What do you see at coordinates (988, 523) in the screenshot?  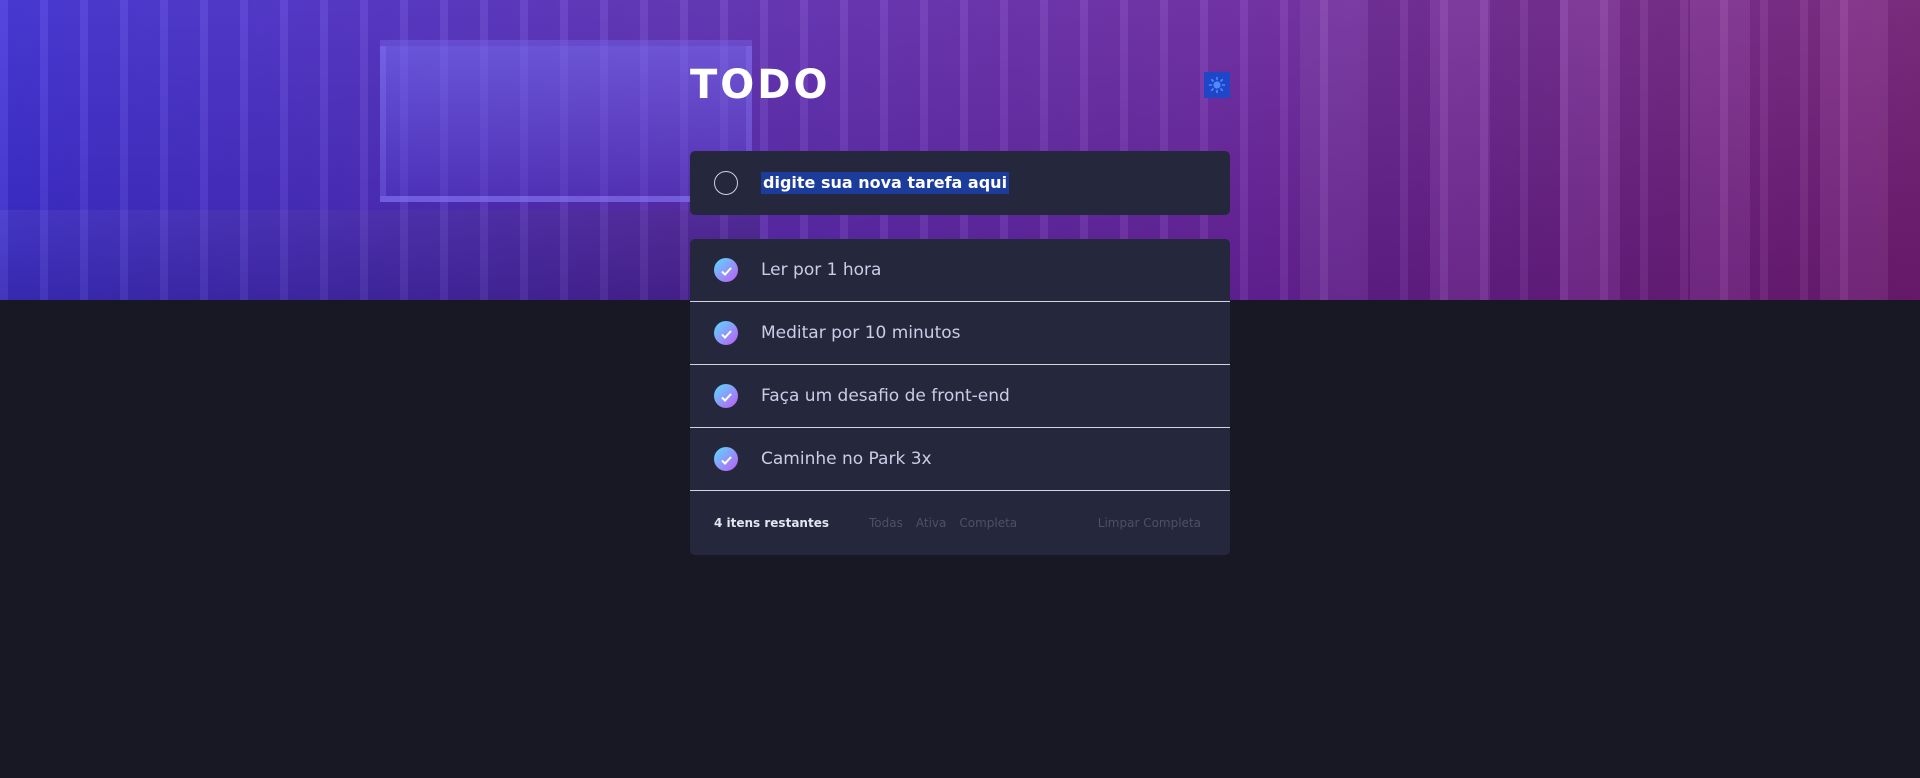 I see `filter-completed: Completa` at bounding box center [988, 523].